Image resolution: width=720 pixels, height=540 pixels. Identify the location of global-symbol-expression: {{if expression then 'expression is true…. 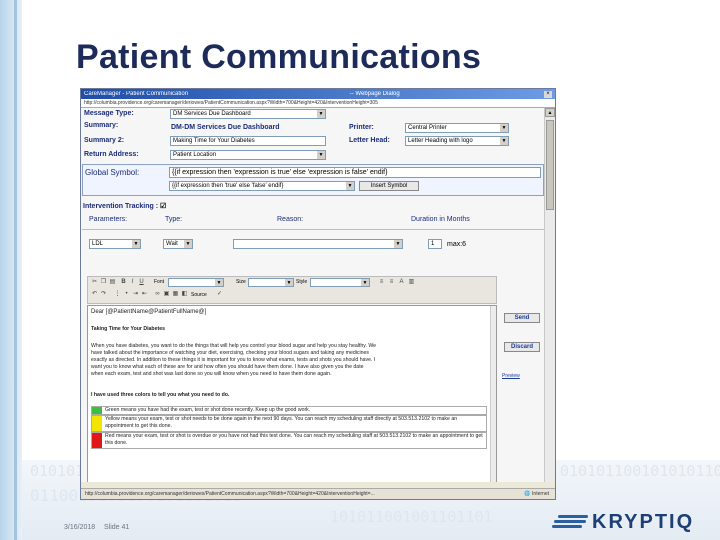
(355, 172).